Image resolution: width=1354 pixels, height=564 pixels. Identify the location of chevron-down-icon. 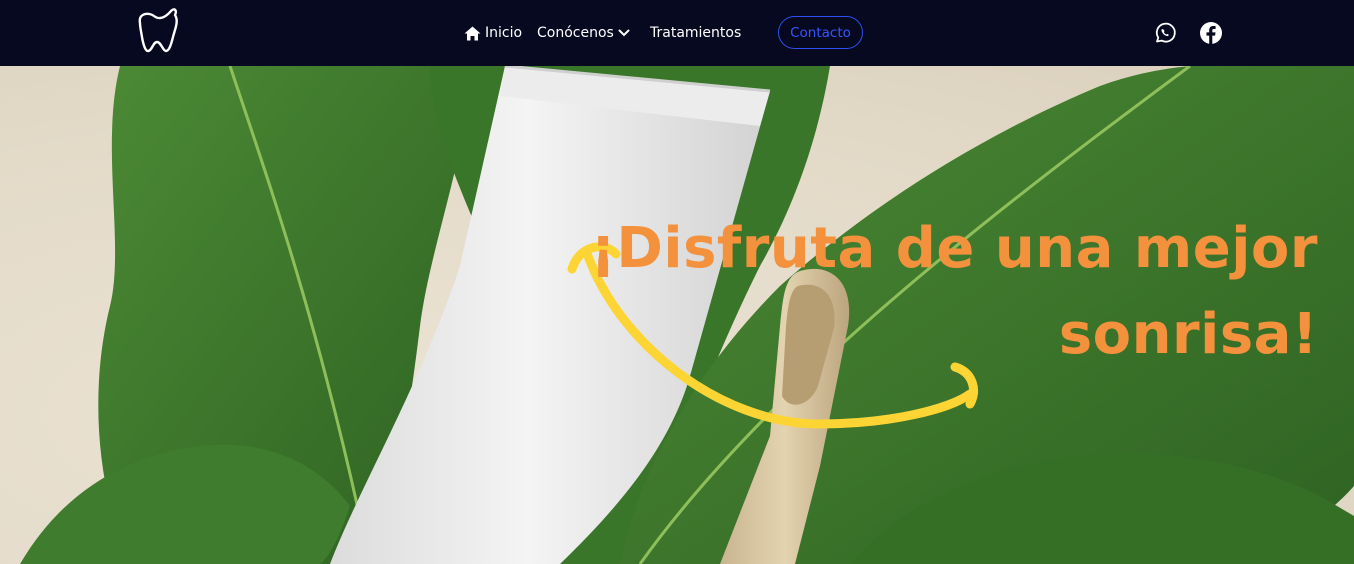
(624, 33).